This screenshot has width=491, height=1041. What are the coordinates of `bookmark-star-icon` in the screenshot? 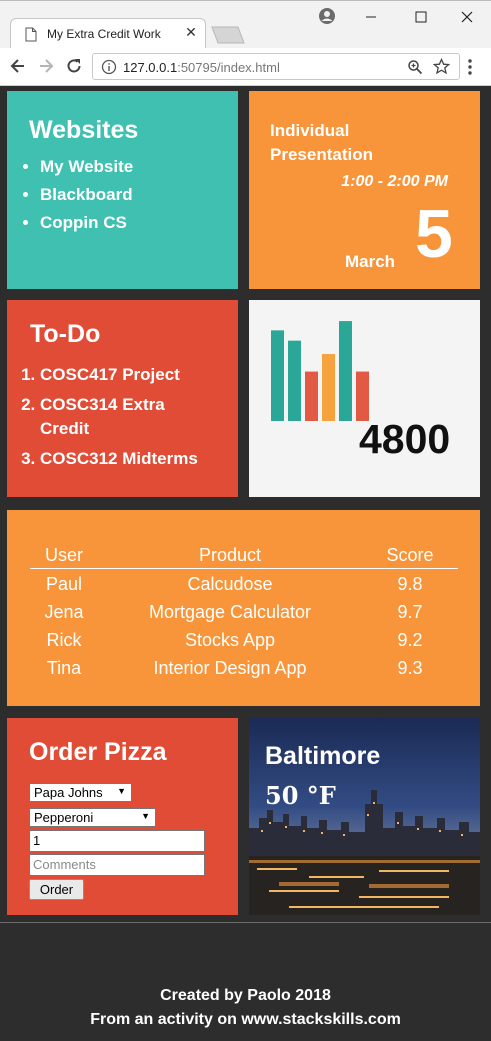 It's located at (441, 66).